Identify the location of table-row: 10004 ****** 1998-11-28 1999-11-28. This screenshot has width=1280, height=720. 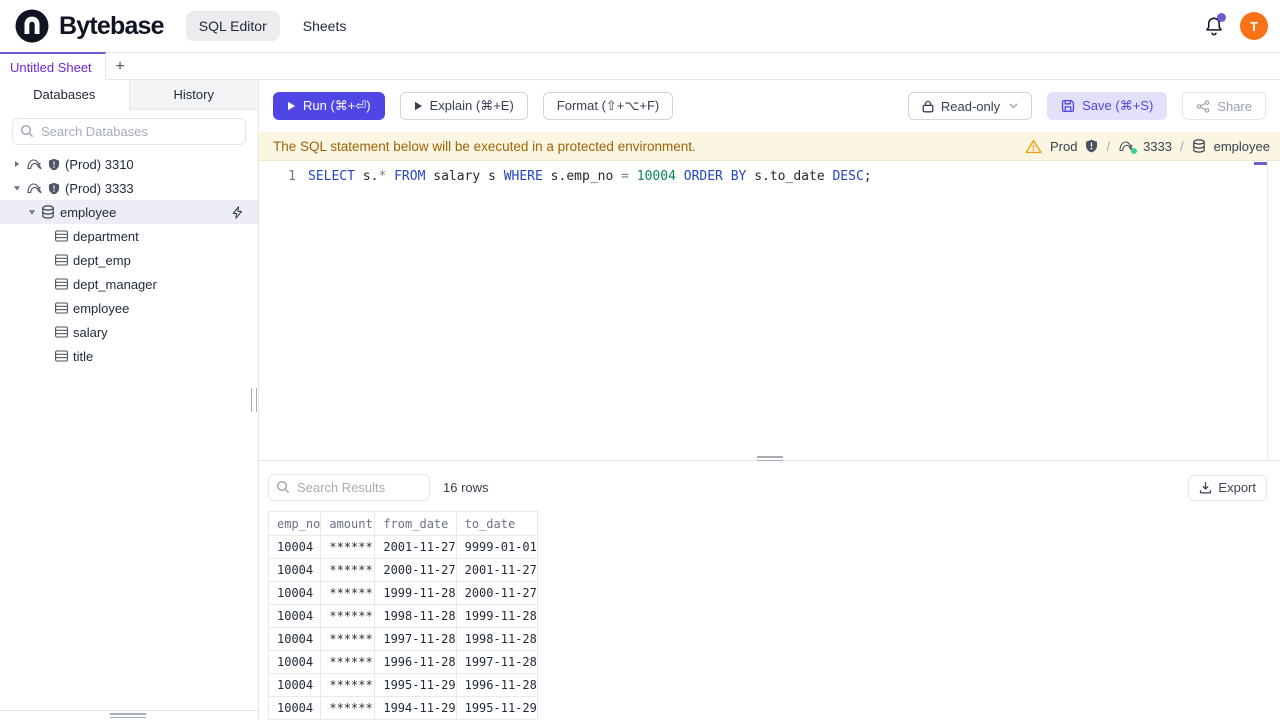
(402, 616).